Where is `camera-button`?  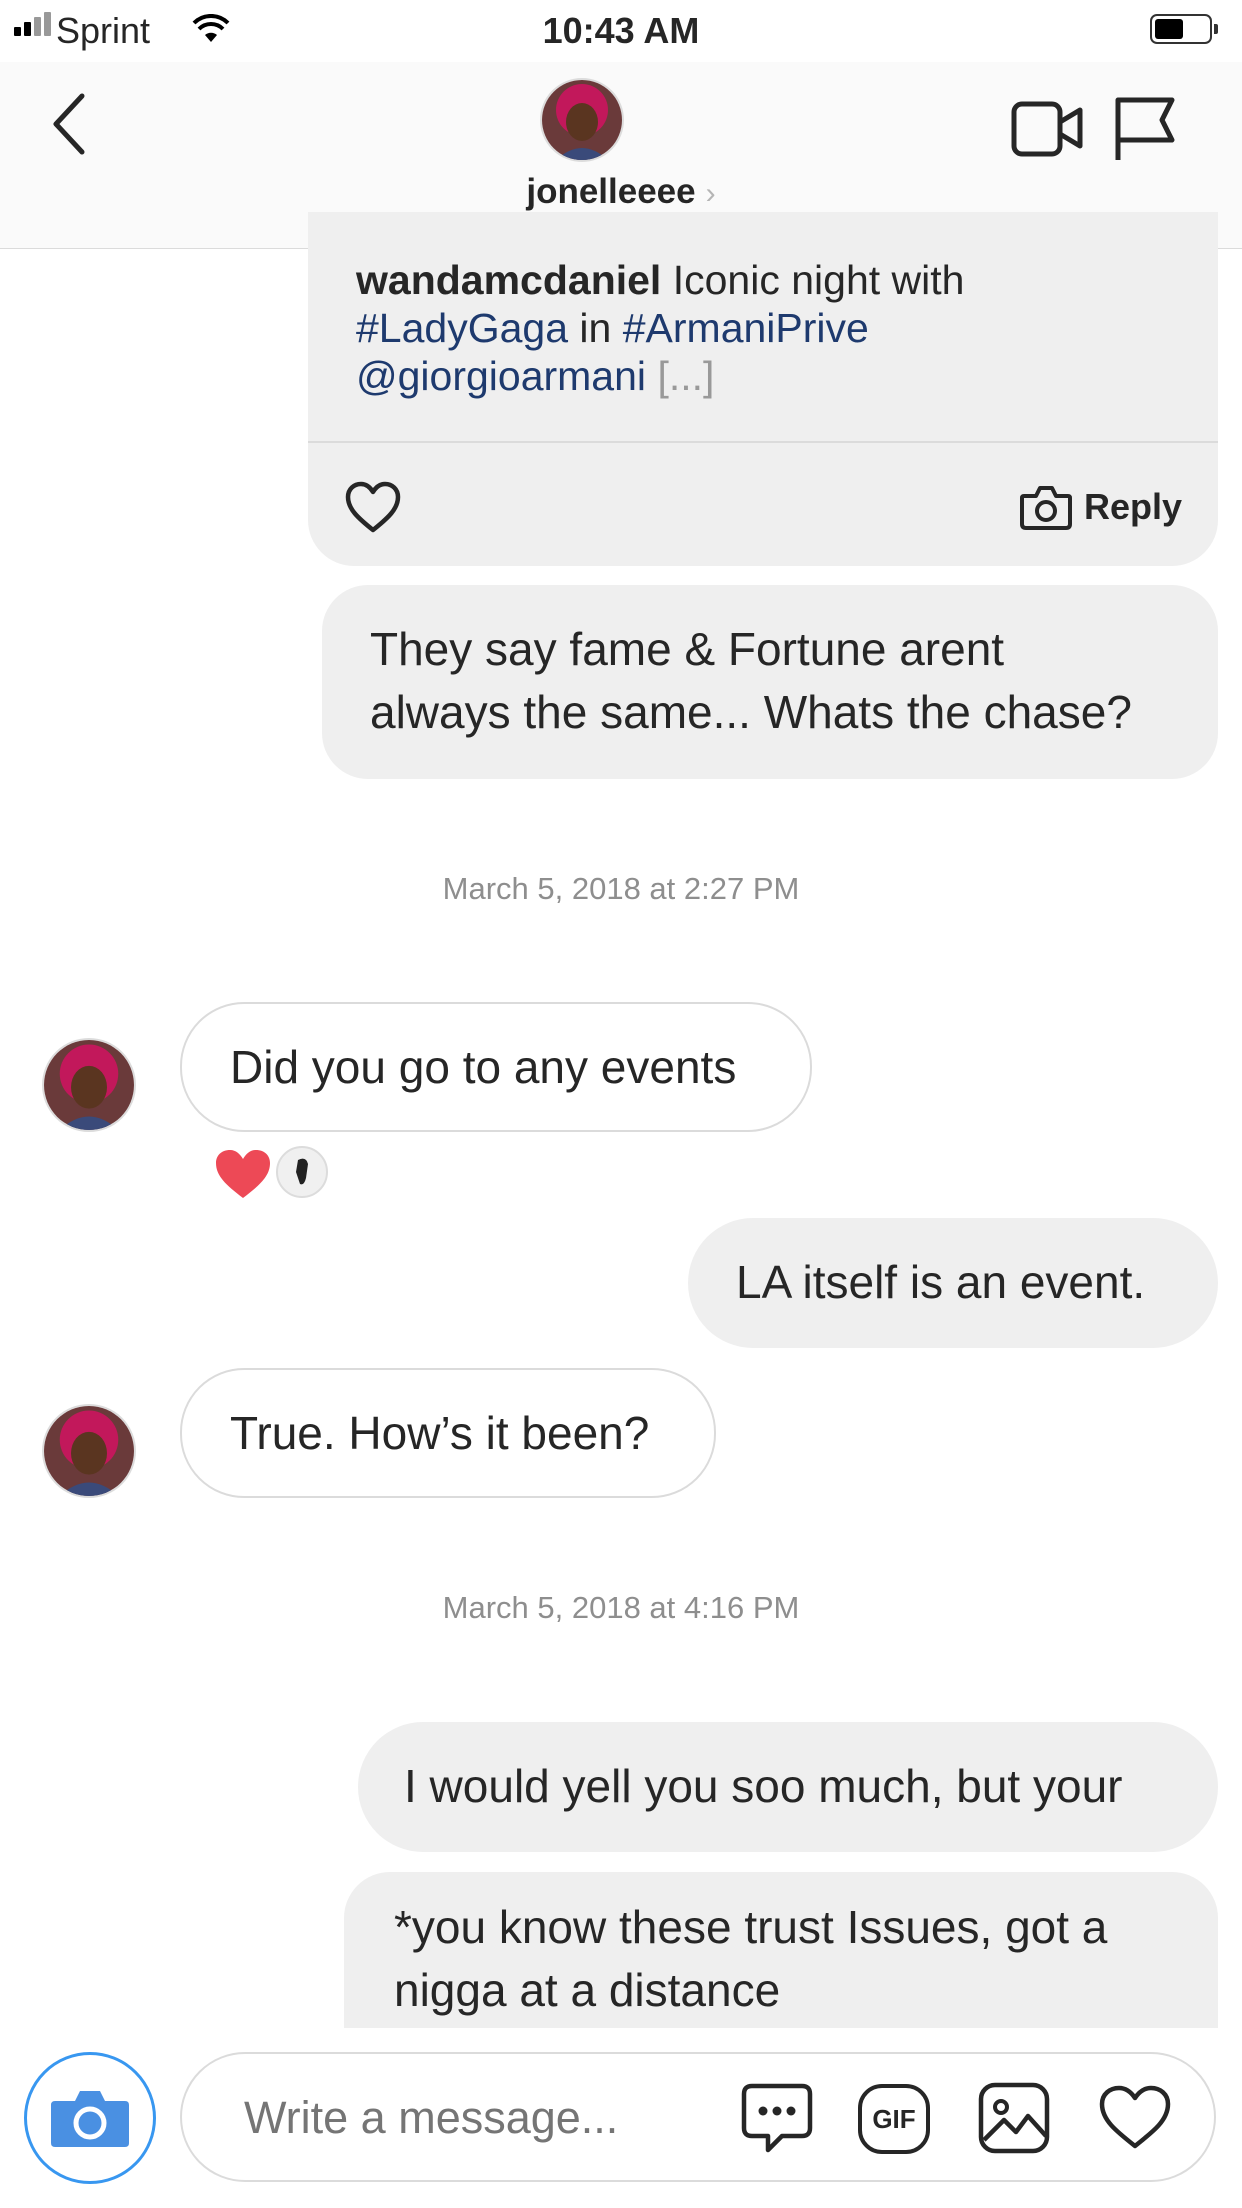
camera-button is located at coordinates (90, 2118).